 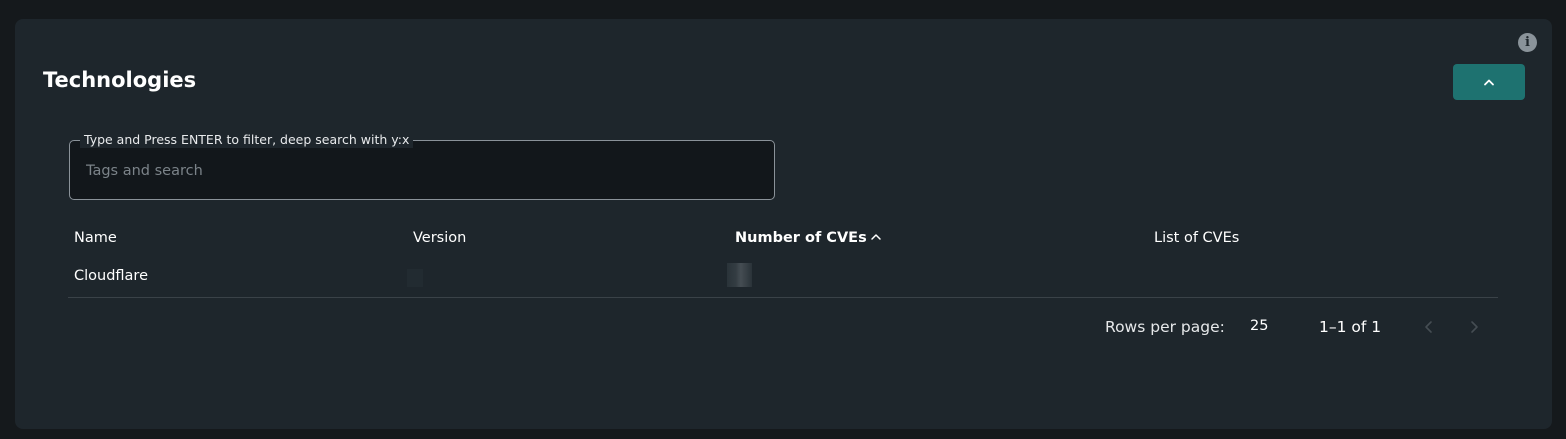 I want to click on column-header-cve-count: Number of CVEs, so click(x=801, y=238).